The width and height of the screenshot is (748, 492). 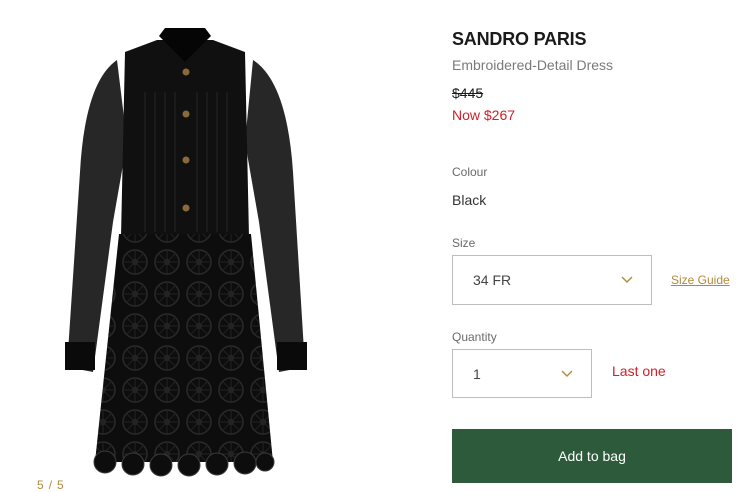 I want to click on image-counter: 5/5, so click(x=51, y=485).